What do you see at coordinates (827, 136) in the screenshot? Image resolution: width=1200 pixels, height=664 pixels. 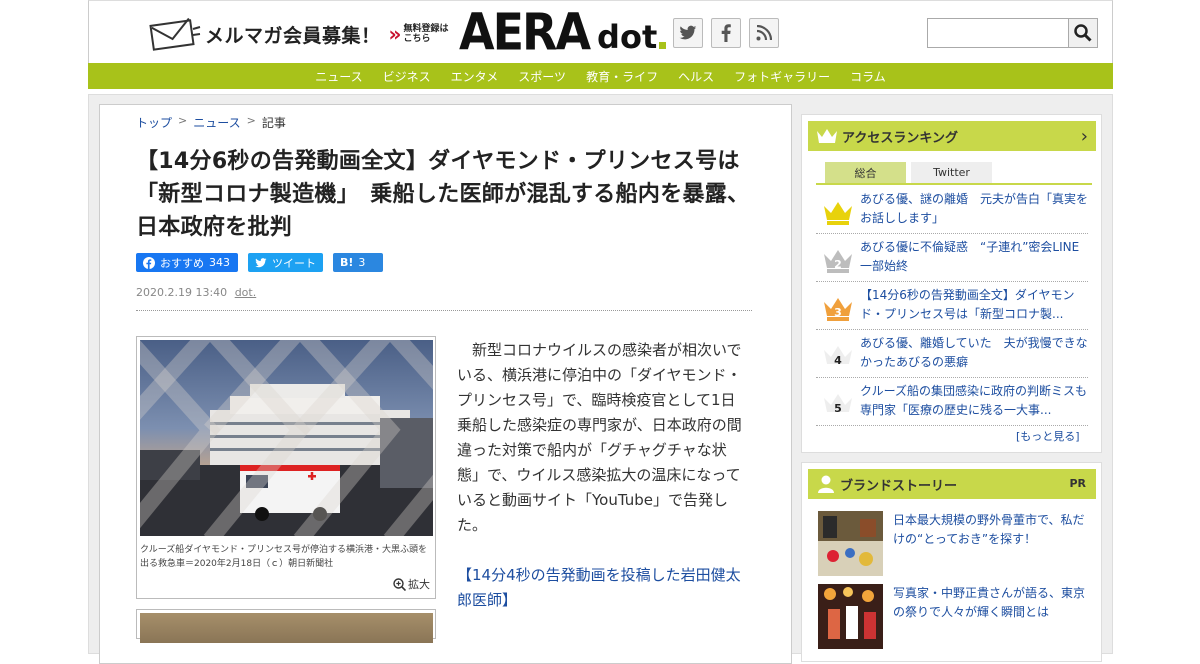 I see `crown-icon` at bounding box center [827, 136].